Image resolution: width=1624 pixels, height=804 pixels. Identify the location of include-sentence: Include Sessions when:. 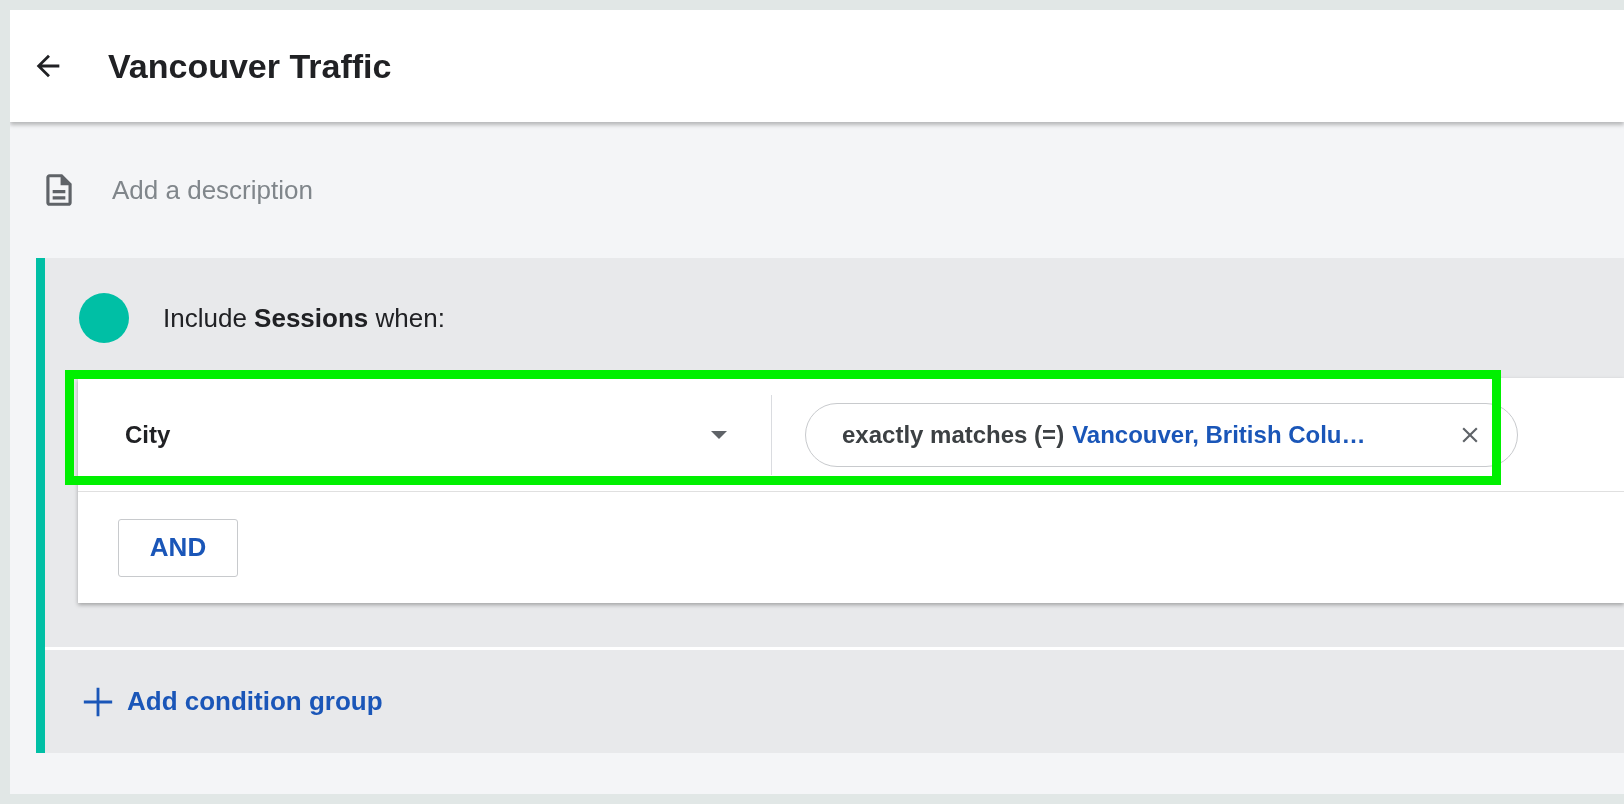
(304, 318).